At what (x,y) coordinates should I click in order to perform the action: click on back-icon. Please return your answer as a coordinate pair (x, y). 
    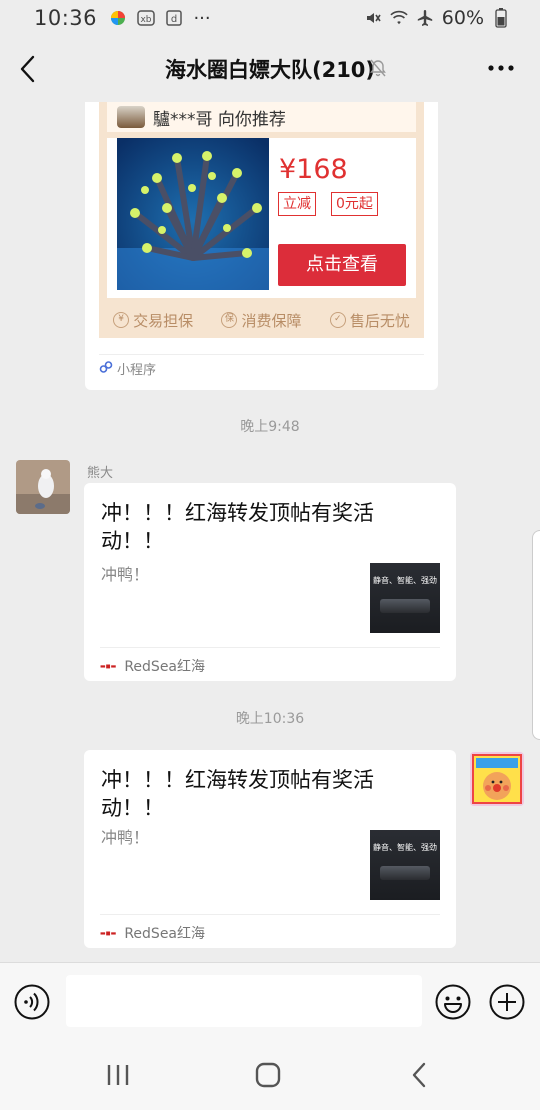
    Looking at the image, I should click on (420, 1075).